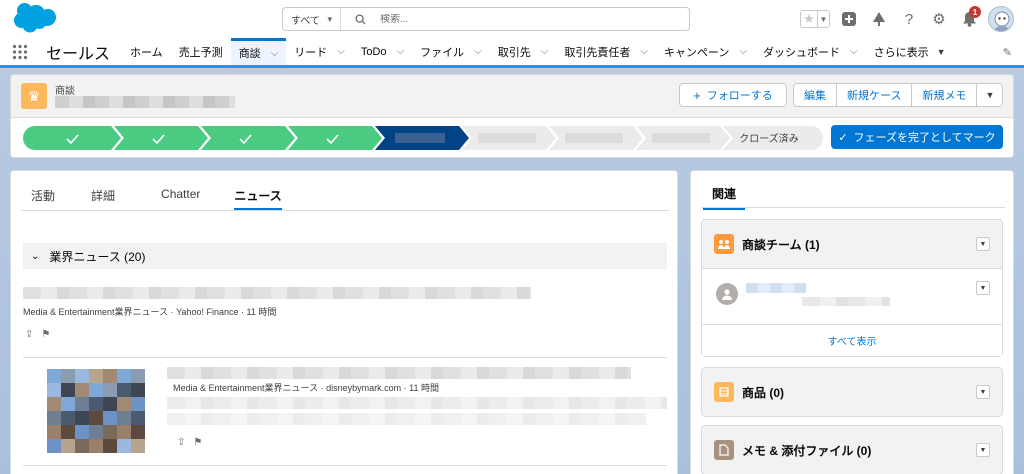  I want to click on section-title: 業界ニュース (20), so click(97, 256).